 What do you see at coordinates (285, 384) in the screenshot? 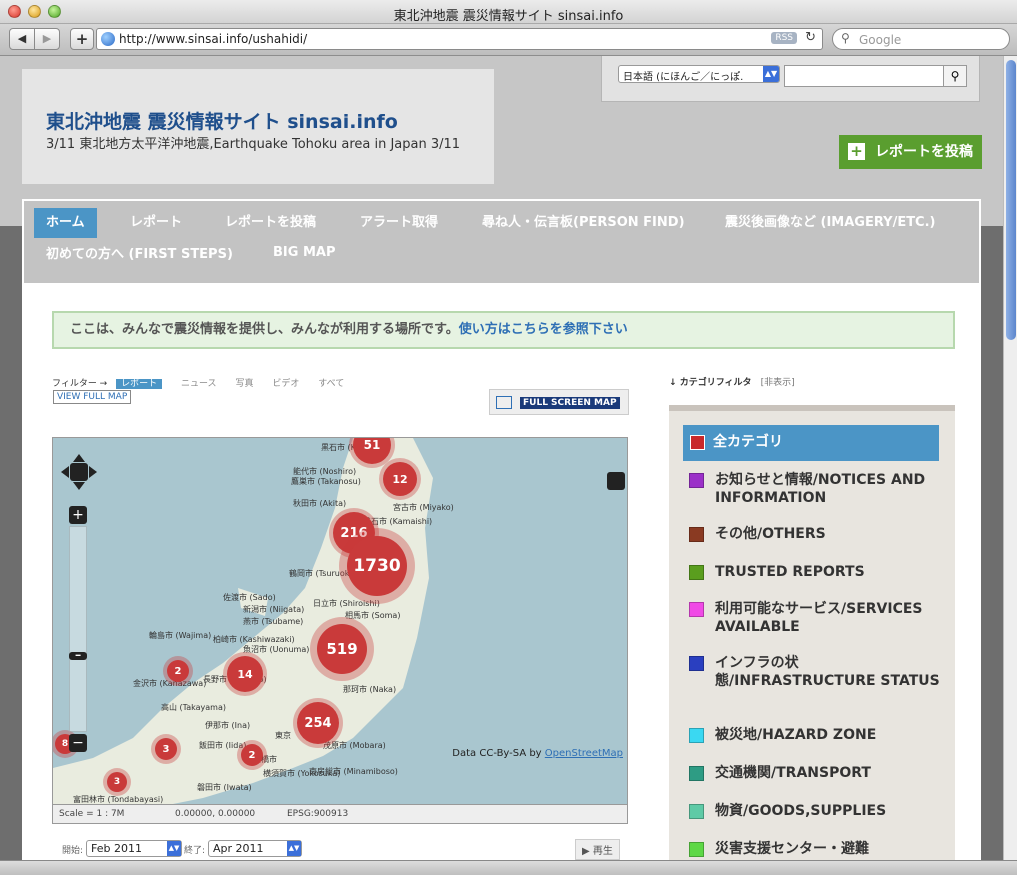
I see `filter-videos: ビデオ` at bounding box center [285, 384].